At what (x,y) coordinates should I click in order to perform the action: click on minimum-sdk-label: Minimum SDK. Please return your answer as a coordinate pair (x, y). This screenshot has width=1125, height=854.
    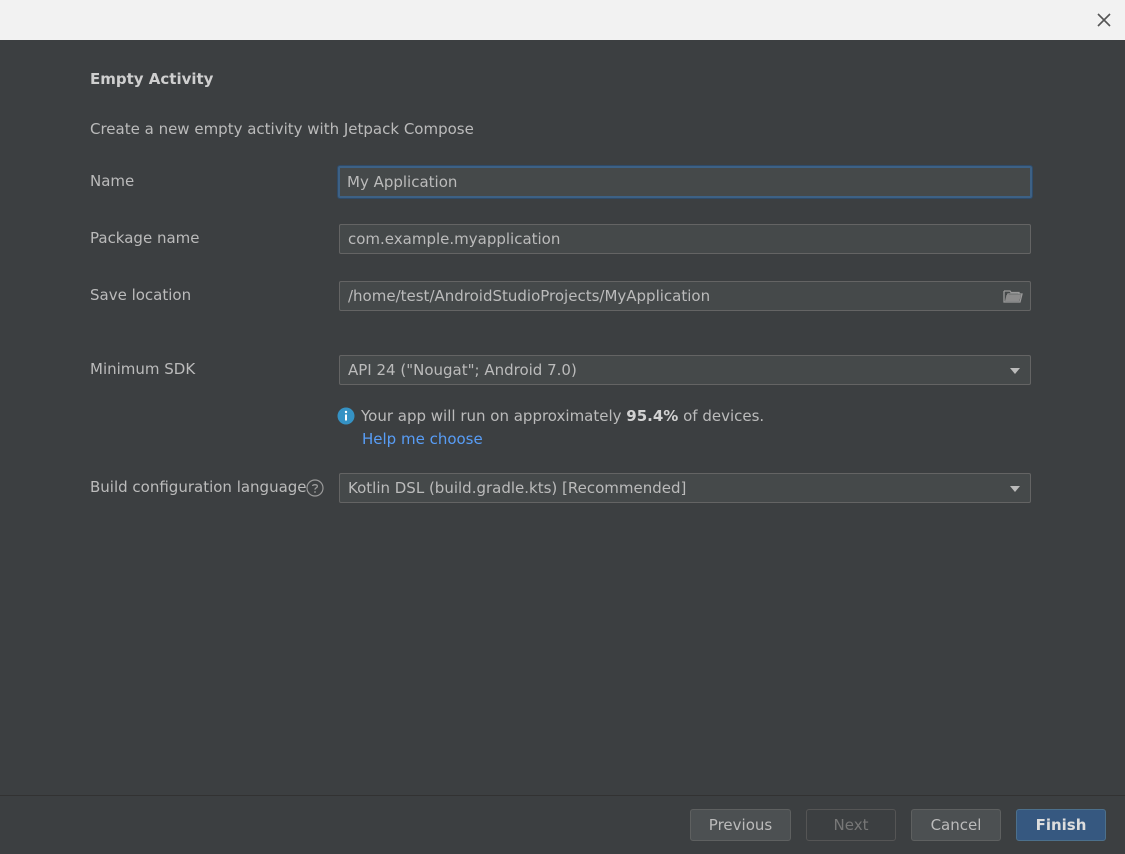
    Looking at the image, I should click on (143, 369).